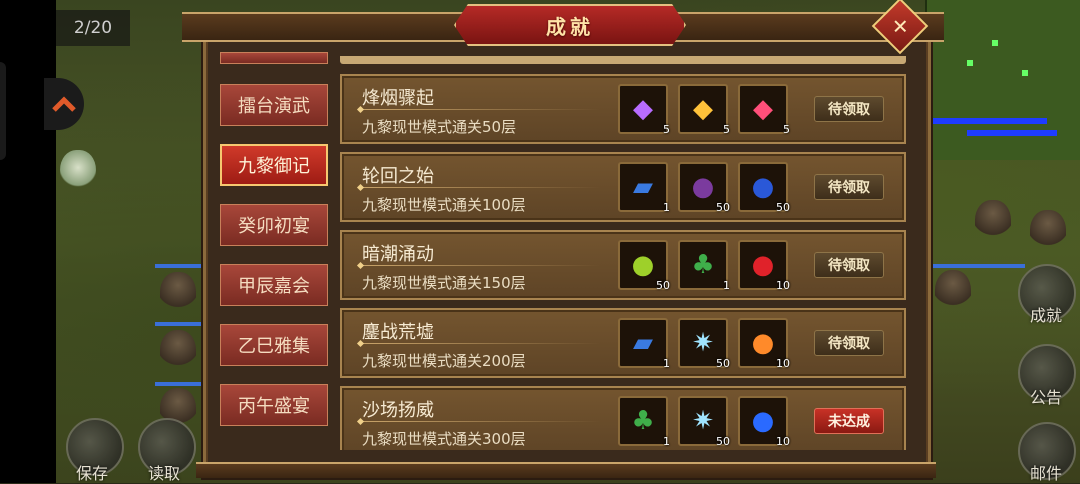  Describe the element at coordinates (398, 254) in the screenshot. I see `achievement-title: 暗潮涌动` at that location.